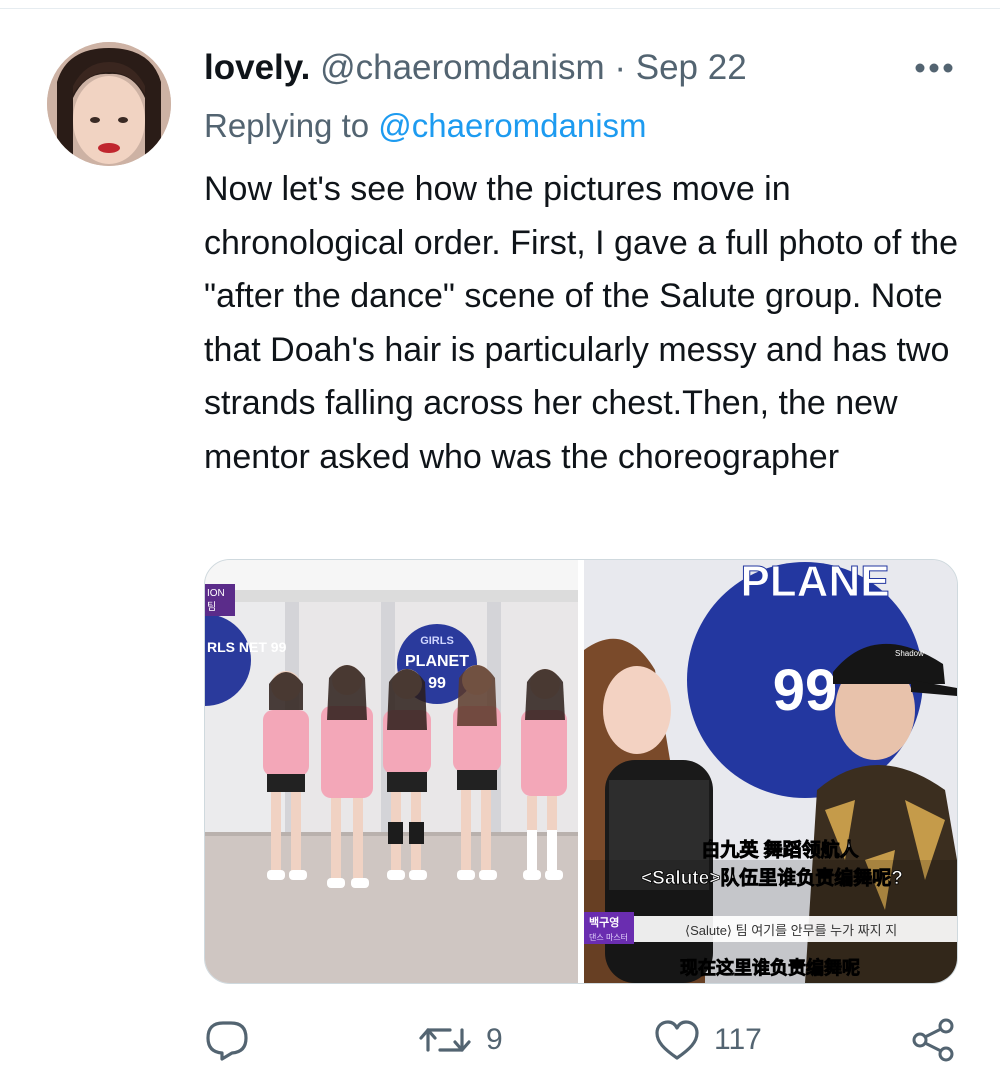  Describe the element at coordinates (445, 1040) in the screenshot. I see `retweet-icon` at that location.